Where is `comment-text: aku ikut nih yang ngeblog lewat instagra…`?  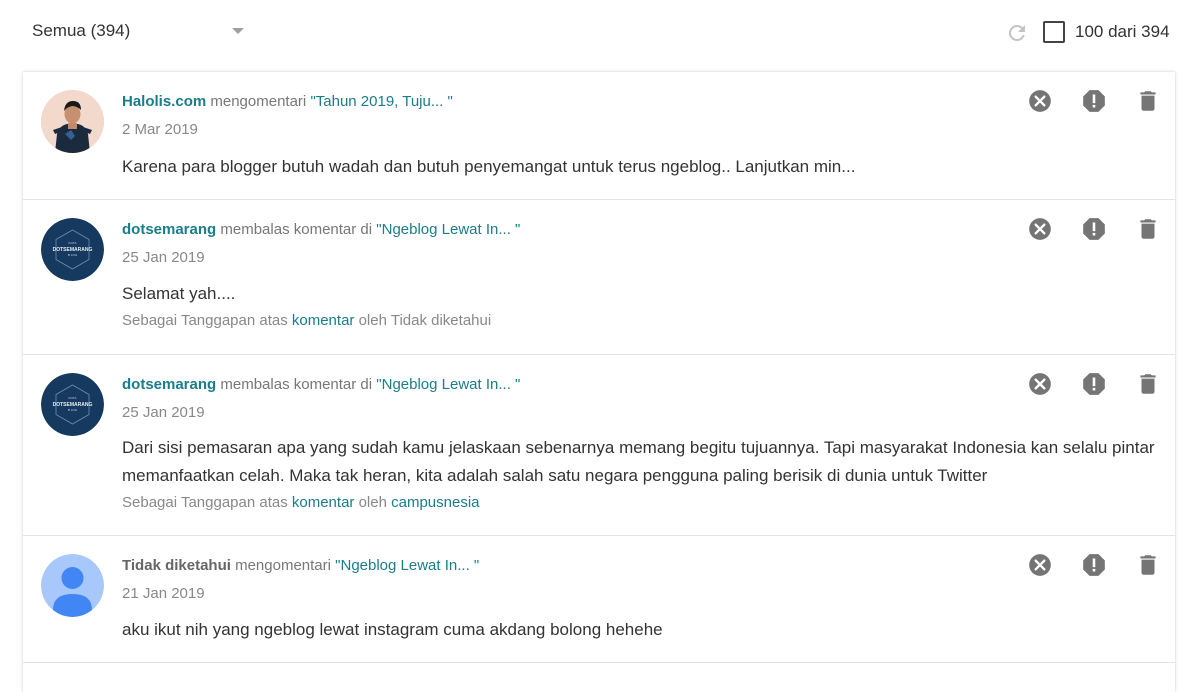 comment-text: aku ikut nih yang ngeblog lewat instagra… is located at coordinates (392, 629).